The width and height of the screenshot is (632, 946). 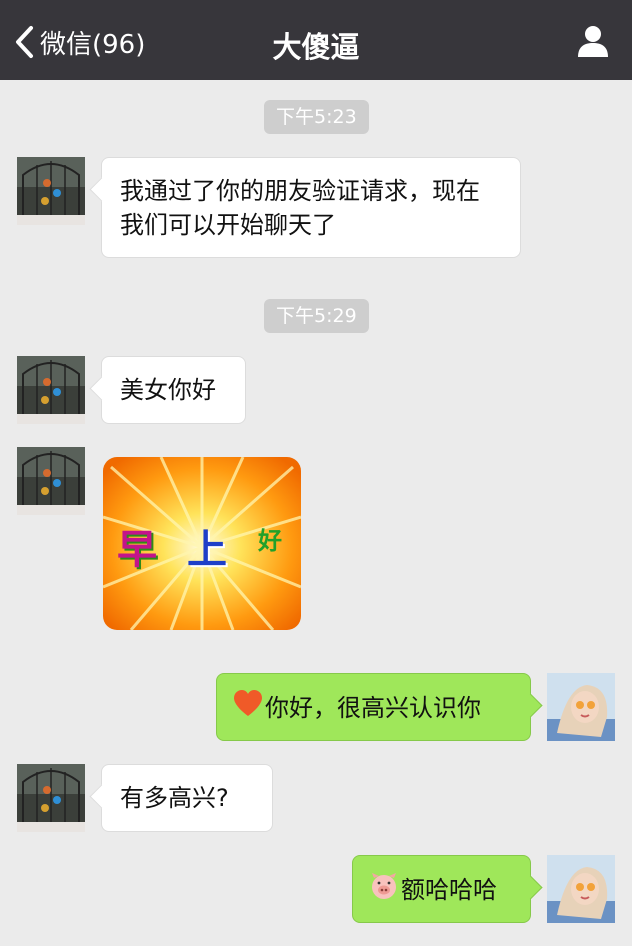 What do you see at coordinates (316, 316) in the screenshot?
I see `timestamp: 下午5:29` at bounding box center [316, 316].